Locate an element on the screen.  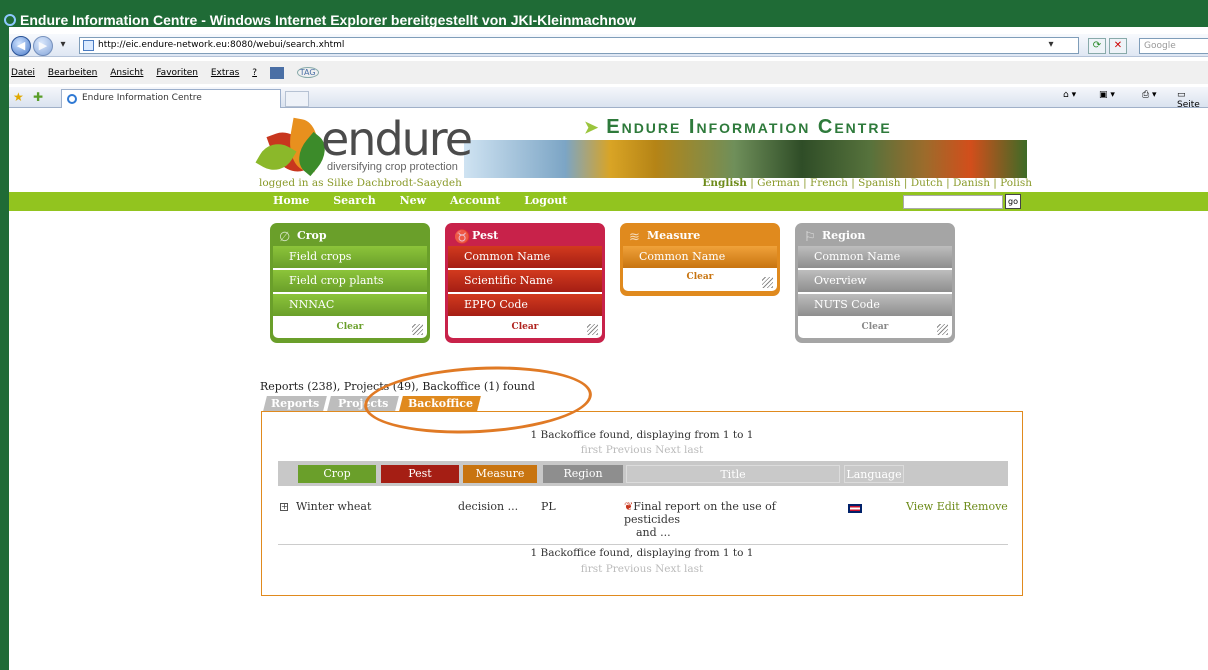
region-panel-body: Common Name Overview NUTS Code Clear is located at coordinates (875, 292).